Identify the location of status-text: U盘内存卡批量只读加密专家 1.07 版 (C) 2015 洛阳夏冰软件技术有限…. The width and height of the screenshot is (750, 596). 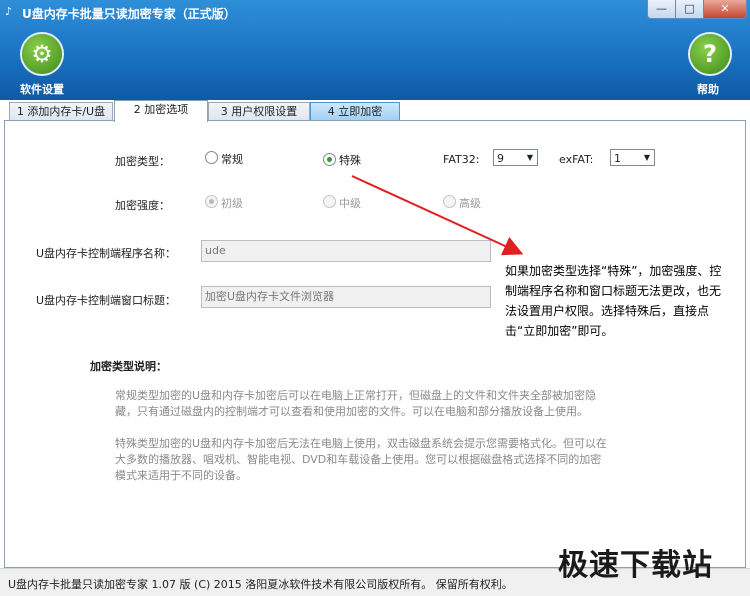
(260, 584).